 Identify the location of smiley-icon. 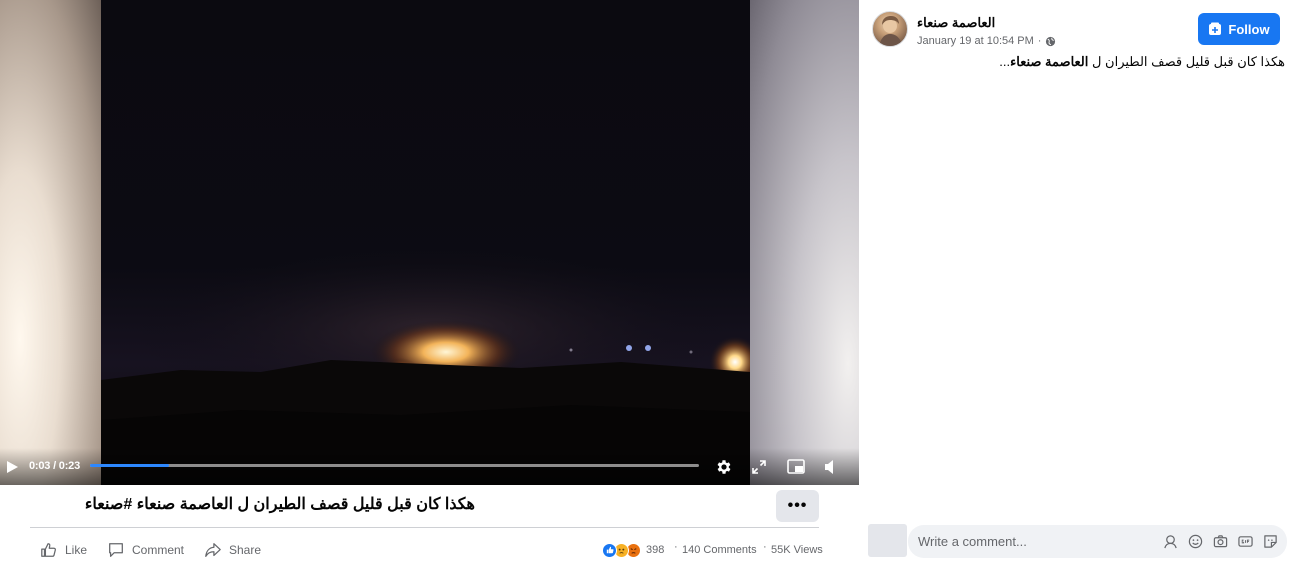
(1195, 541).